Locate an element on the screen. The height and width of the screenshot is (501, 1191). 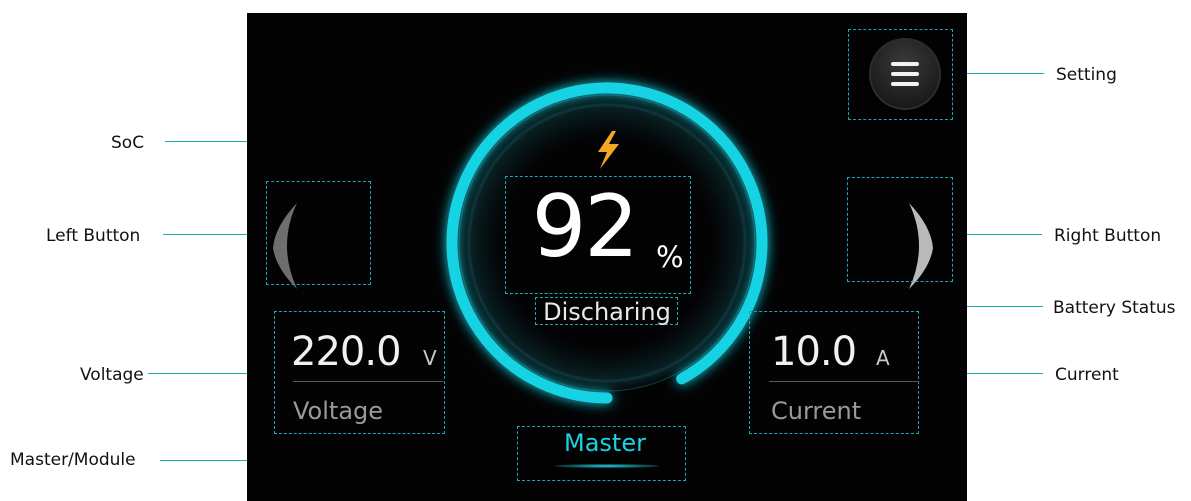
callout-soc: SoC is located at coordinates (128, 143).